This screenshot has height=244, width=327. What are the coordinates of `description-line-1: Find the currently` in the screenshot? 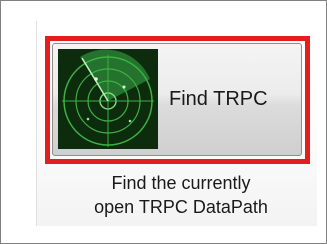 It's located at (181, 183).